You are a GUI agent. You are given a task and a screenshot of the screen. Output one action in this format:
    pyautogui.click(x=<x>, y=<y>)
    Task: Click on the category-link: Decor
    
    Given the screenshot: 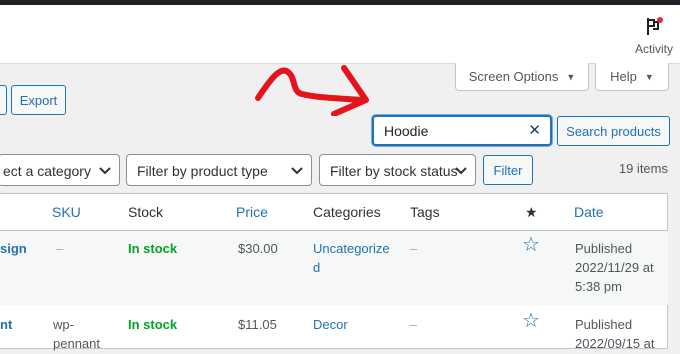 What is the action you would take?
    pyautogui.click(x=330, y=325)
    